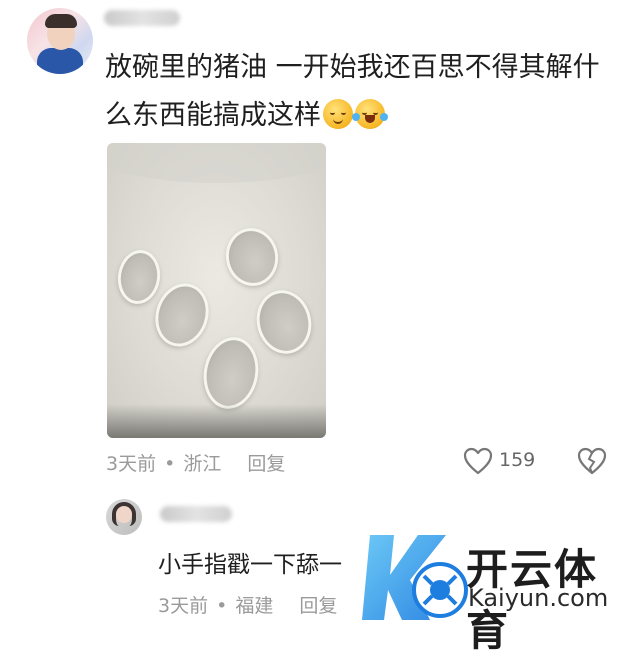  What do you see at coordinates (266, 464) in the screenshot?
I see `comment-reply-button: 回复` at bounding box center [266, 464].